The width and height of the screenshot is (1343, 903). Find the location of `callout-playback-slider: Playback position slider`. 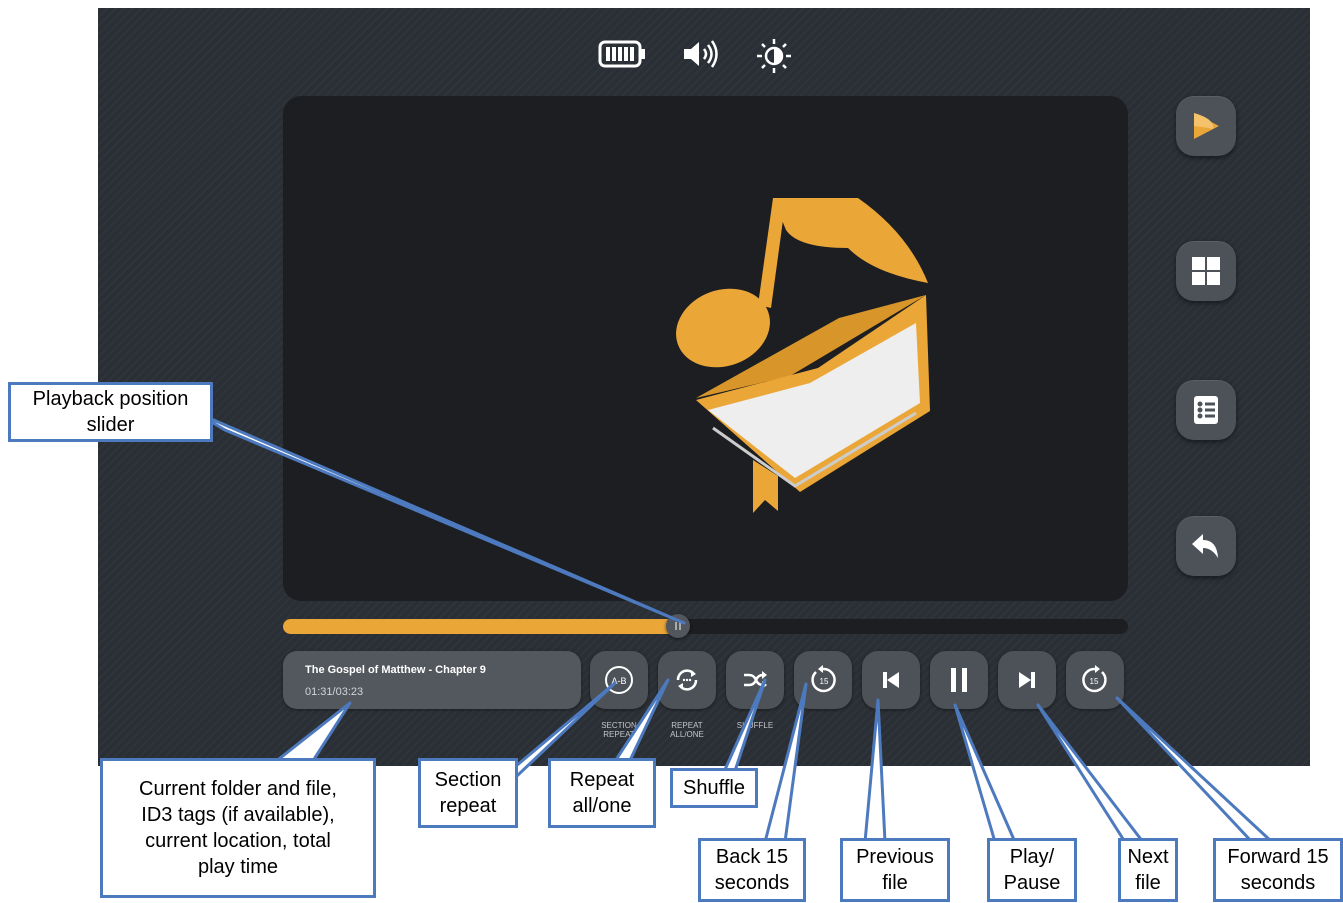

callout-playback-slider: Playback position slider is located at coordinates (110, 412).